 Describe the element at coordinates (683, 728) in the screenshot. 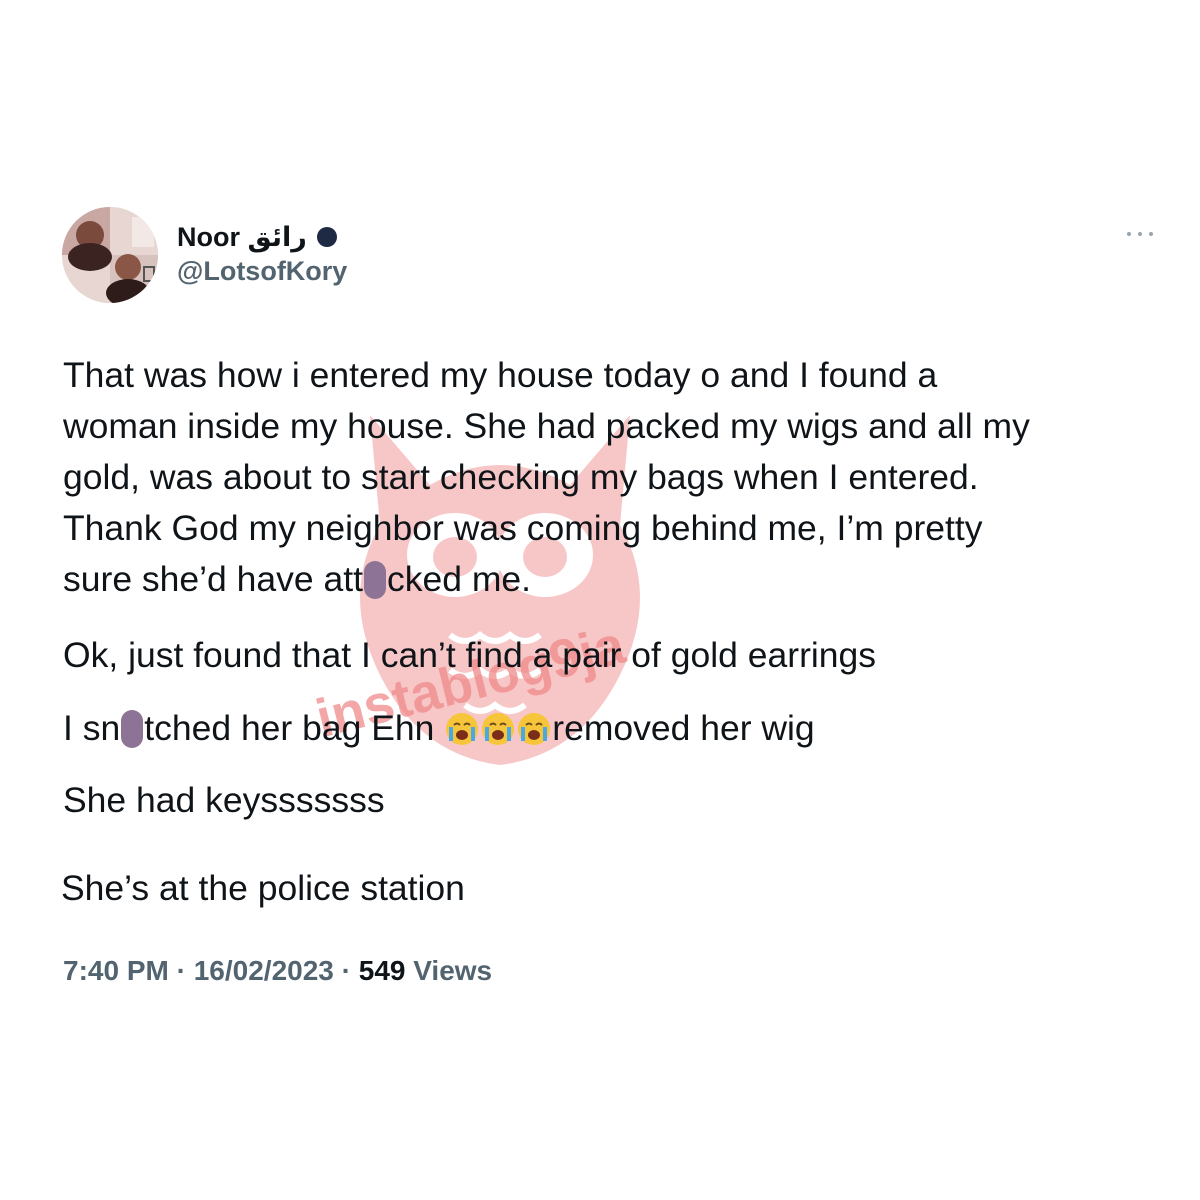

I see `tweet-text-fragment: removed her wig` at that location.